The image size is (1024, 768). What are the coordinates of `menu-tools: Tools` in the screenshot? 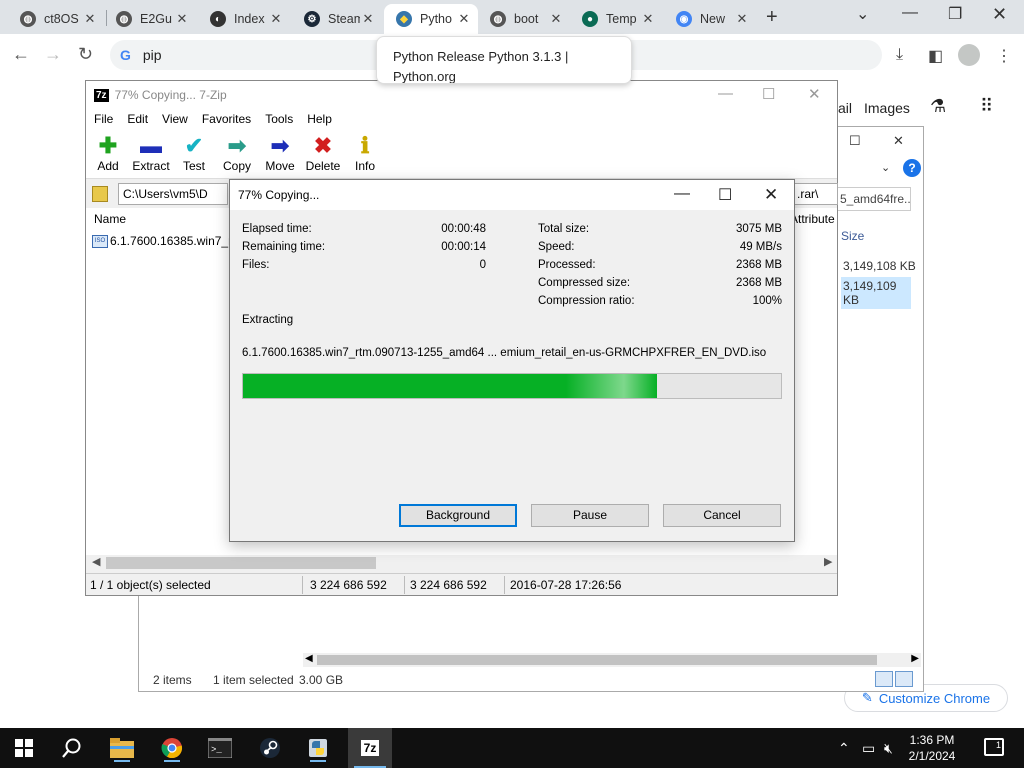 It's located at (279, 119).